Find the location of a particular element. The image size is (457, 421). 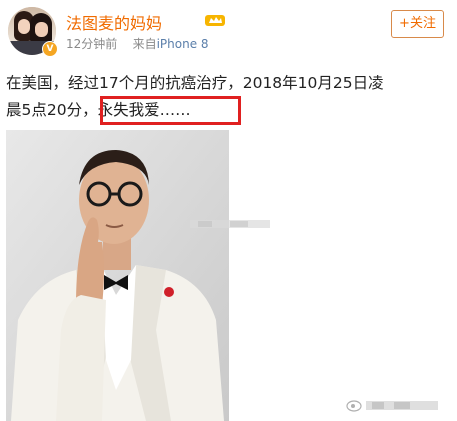

blur-artifact is located at coordinates (230, 224).